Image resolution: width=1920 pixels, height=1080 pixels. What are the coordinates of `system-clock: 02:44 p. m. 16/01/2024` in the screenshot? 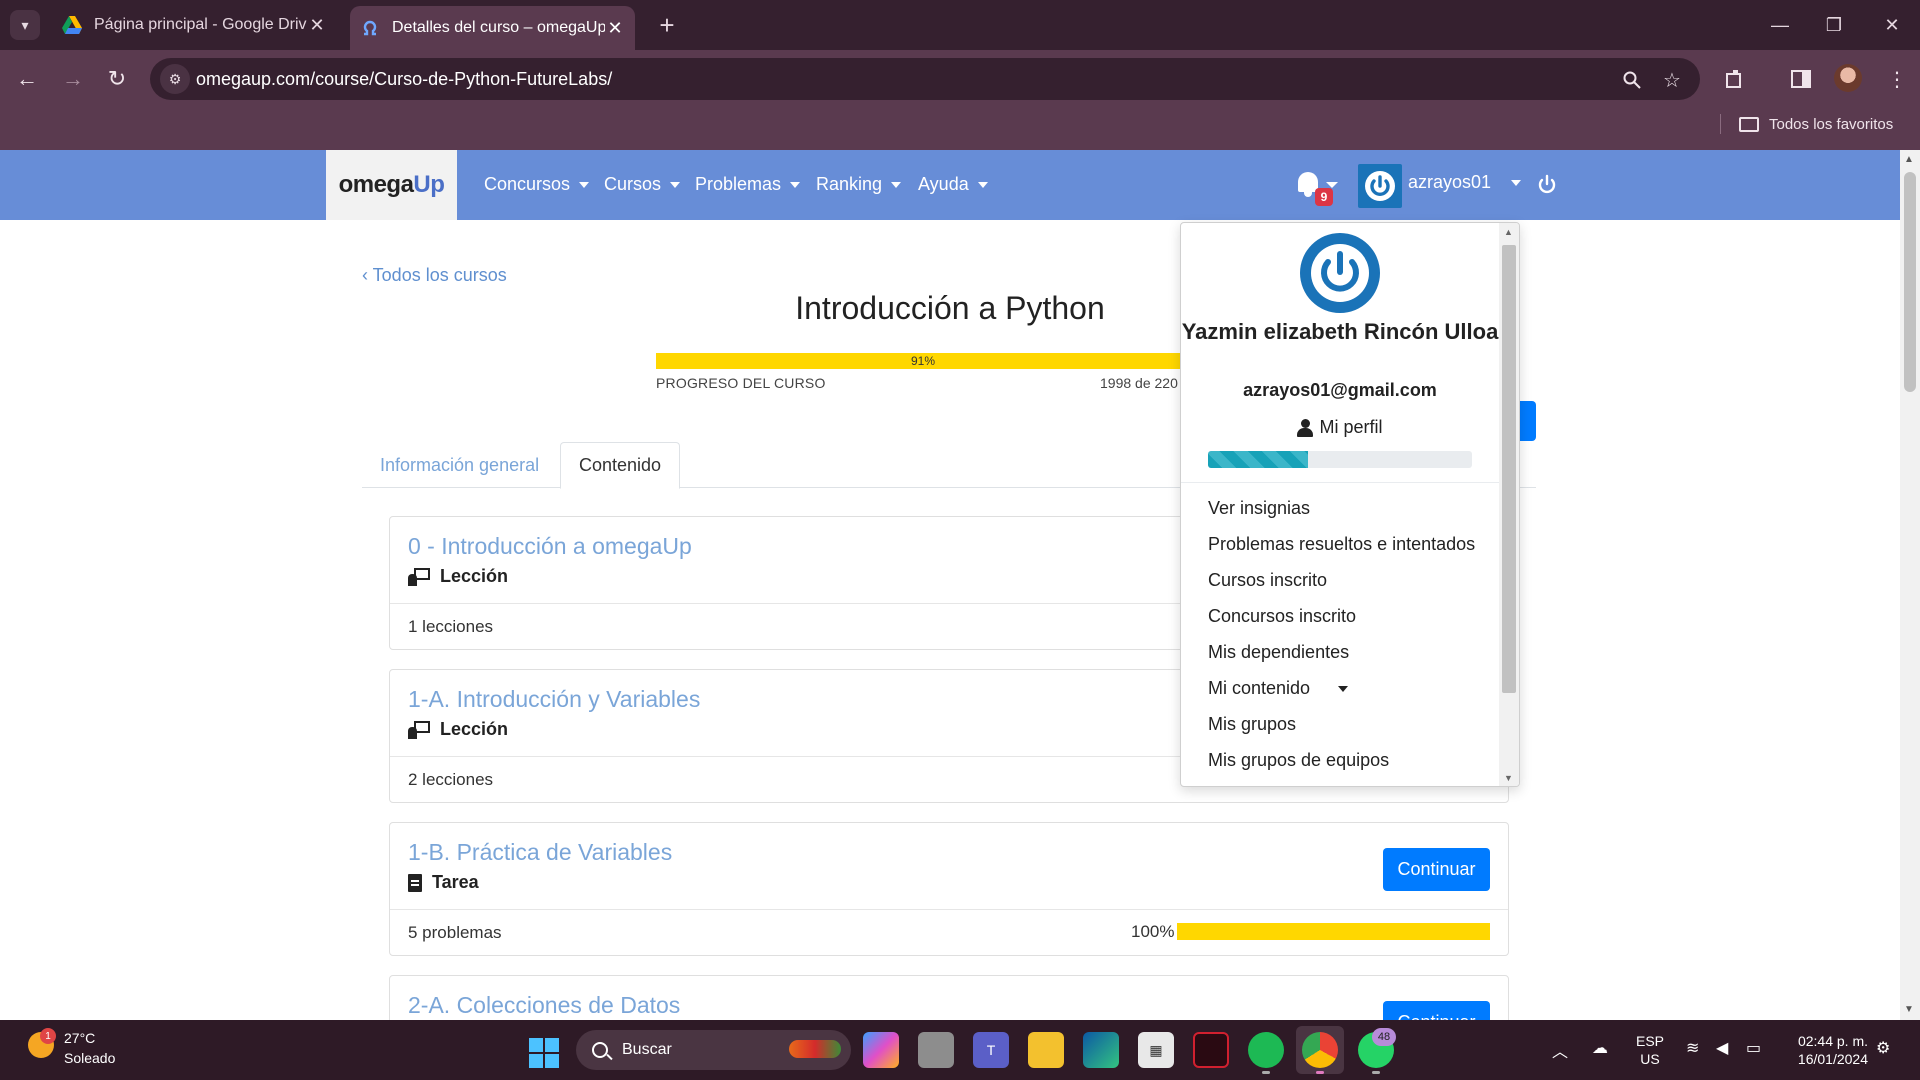 It's located at (1824, 1050).